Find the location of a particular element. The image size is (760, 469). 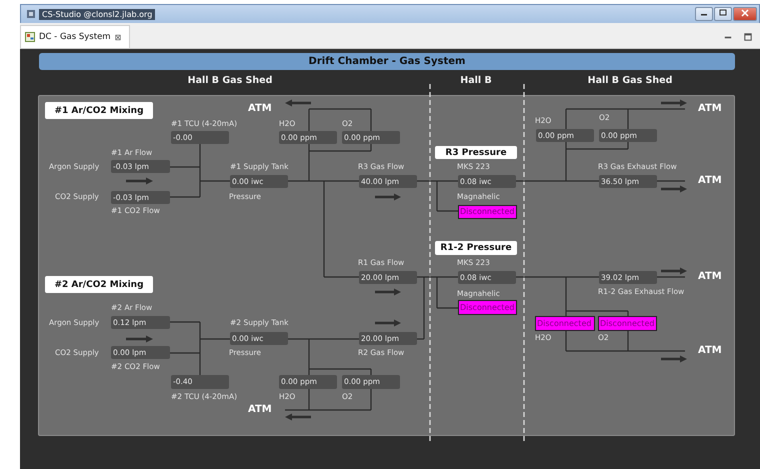

app-icon is located at coordinates (31, 14).